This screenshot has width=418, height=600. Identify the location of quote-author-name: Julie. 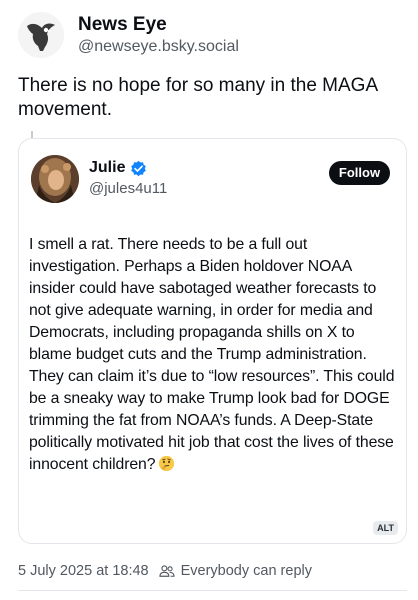
(107, 168).